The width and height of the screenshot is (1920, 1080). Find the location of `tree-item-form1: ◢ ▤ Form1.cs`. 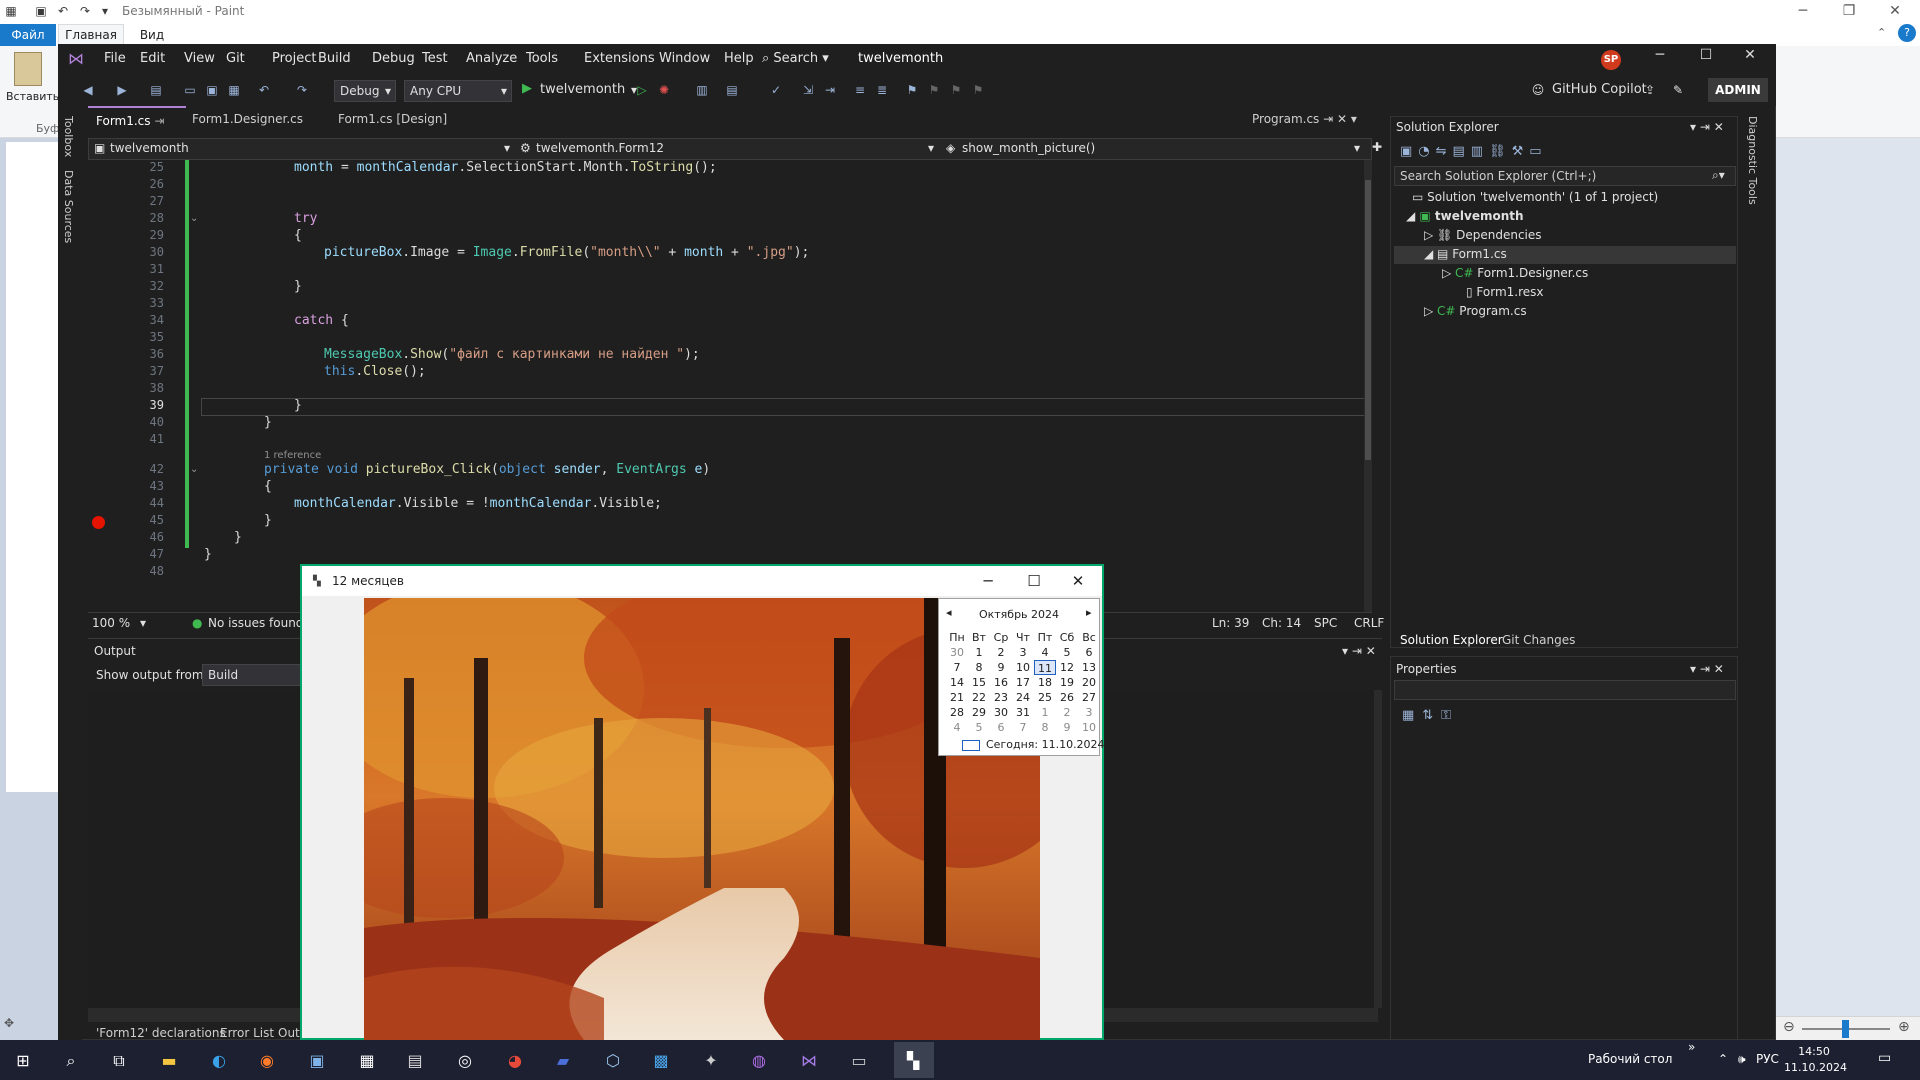

tree-item-form1: ◢ ▤ Form1.cs is located at coordinates (1465, 254).